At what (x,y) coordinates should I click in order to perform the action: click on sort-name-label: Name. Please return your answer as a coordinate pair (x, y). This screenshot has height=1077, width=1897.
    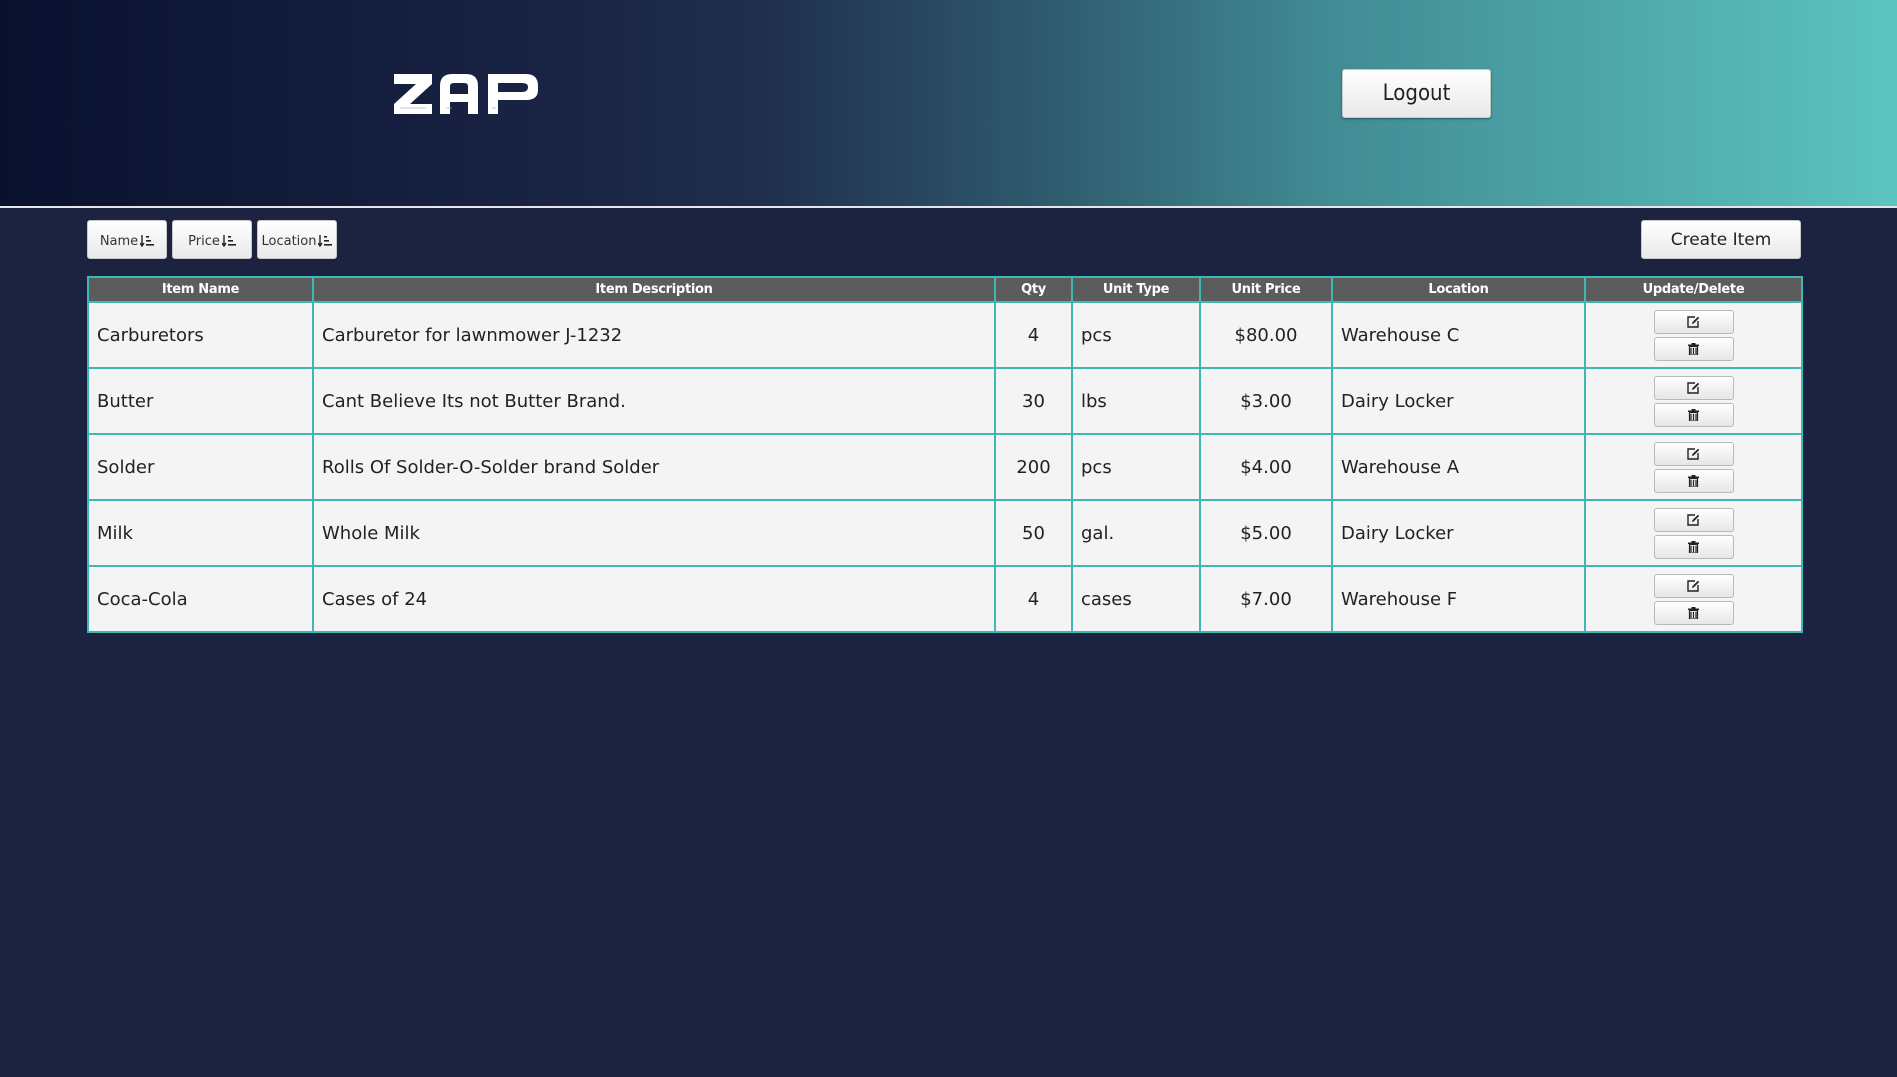
    Looking at the image, I should click on (119, 241).